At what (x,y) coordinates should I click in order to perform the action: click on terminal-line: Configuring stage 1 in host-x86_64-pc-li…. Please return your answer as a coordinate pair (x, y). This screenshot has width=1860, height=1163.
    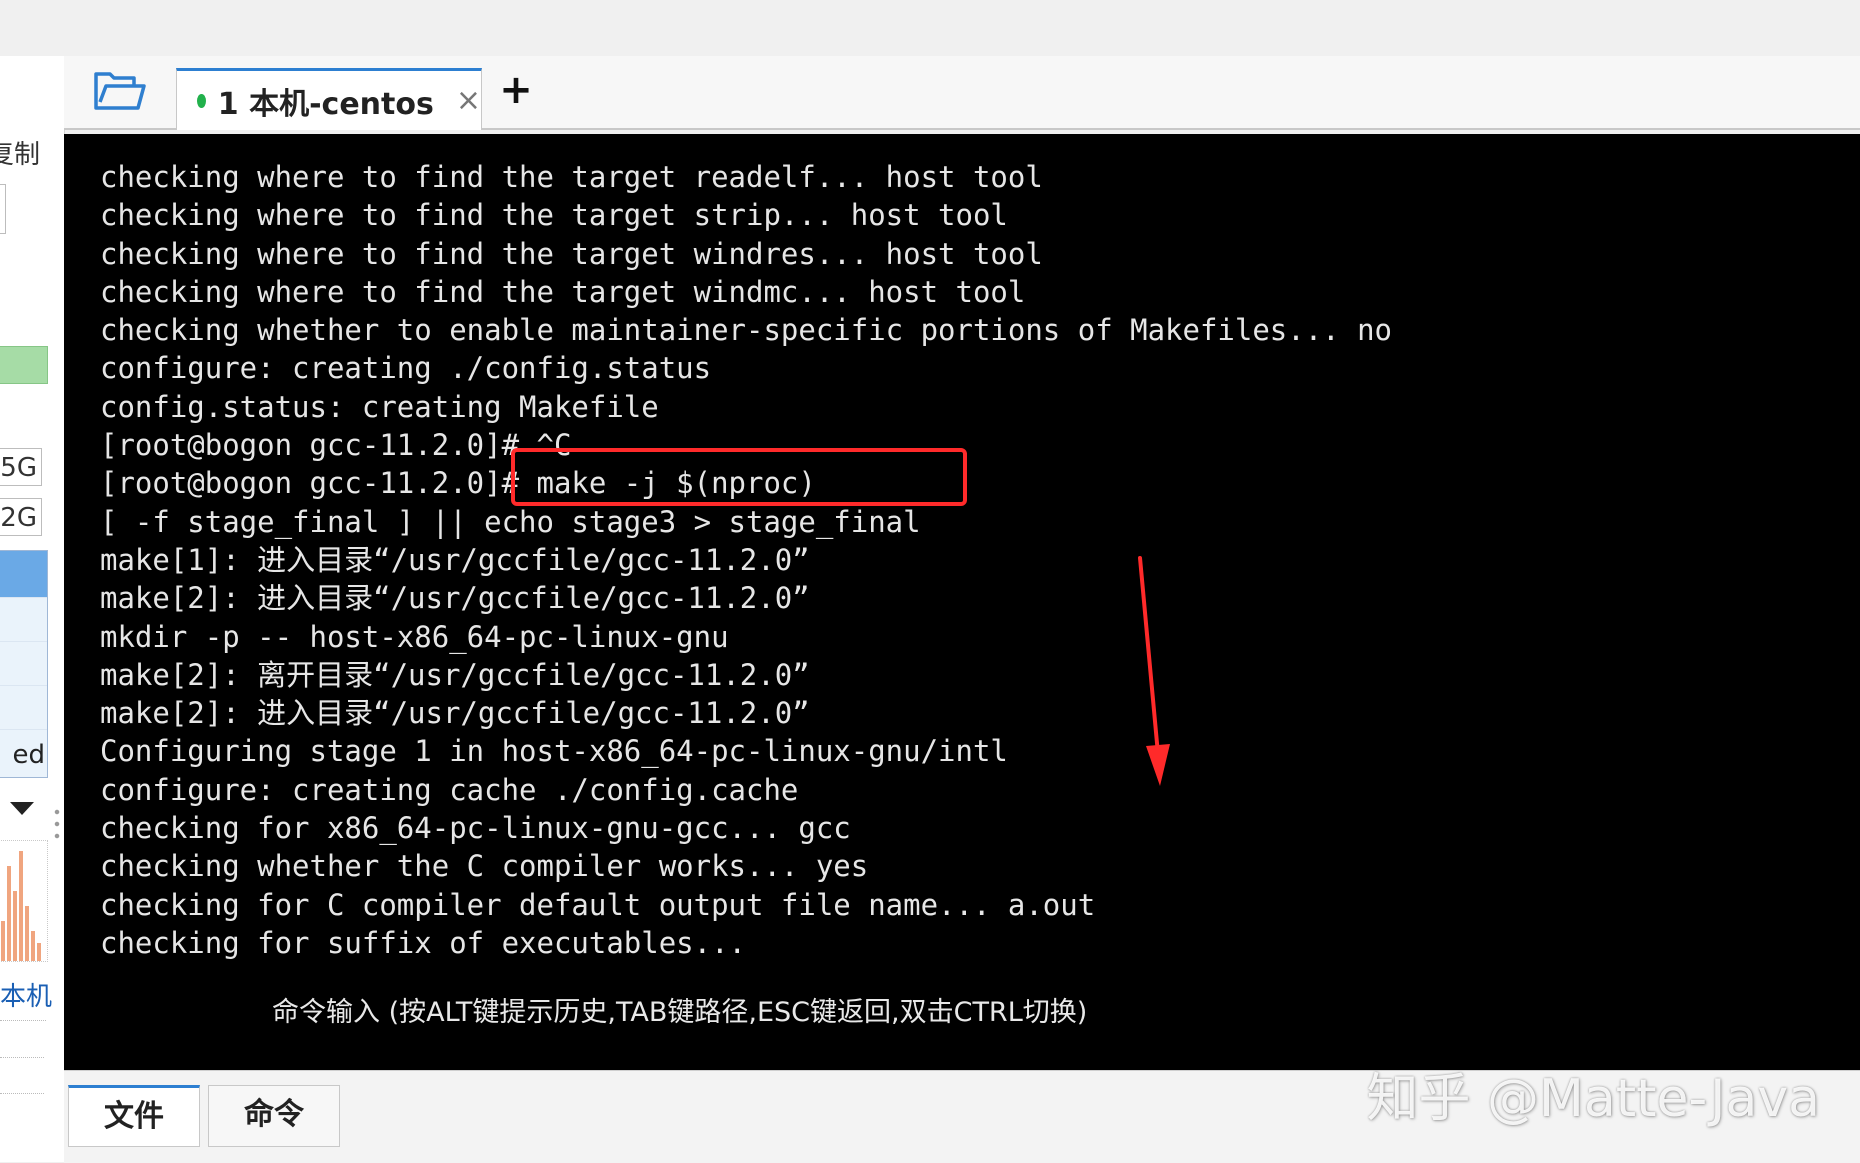
    Looking at the image, I should click on (554, 751).